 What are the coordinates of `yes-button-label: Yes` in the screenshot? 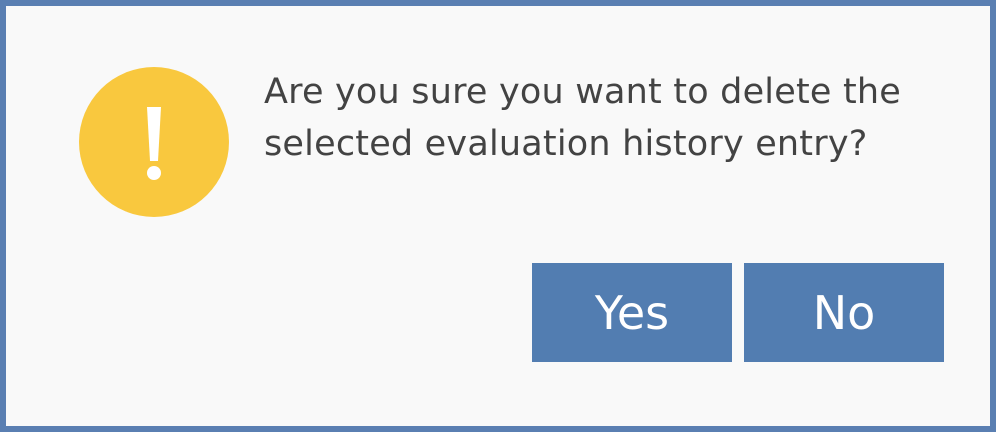 It's located at (632, 312).